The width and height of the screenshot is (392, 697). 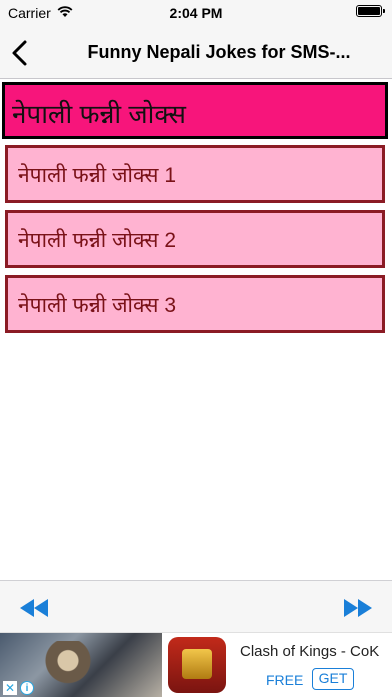 I want to click on chevron-left-icon, so click(x=19, y=53).